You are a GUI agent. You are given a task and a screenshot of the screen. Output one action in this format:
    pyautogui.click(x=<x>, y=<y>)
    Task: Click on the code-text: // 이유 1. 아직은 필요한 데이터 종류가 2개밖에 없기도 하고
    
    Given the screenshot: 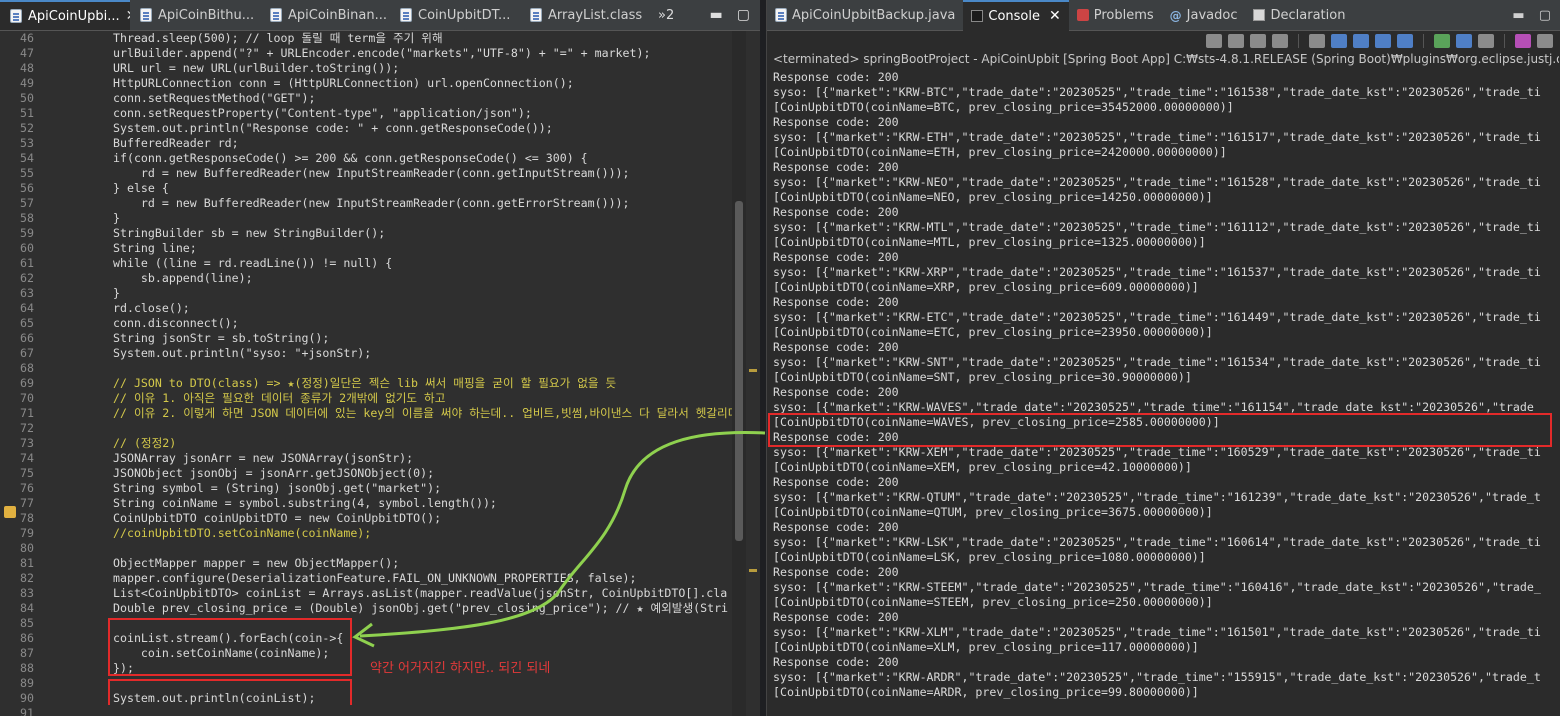 What is the action you would take?
    pyautogui.click(x=279, y=398)
    